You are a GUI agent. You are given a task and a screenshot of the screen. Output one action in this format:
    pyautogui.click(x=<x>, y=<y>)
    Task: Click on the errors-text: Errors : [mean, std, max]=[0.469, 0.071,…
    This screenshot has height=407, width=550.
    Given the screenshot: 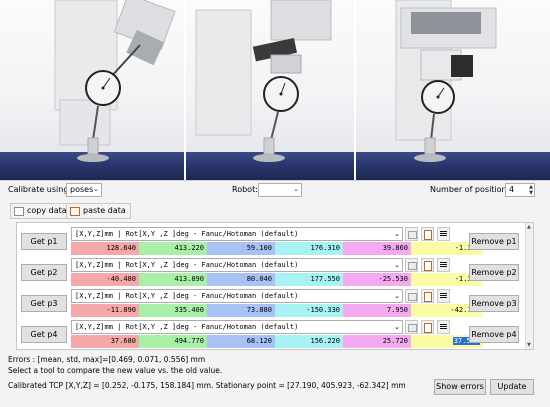 What is the action you would take?
    pyautogui.click(x=107, y=359)
    